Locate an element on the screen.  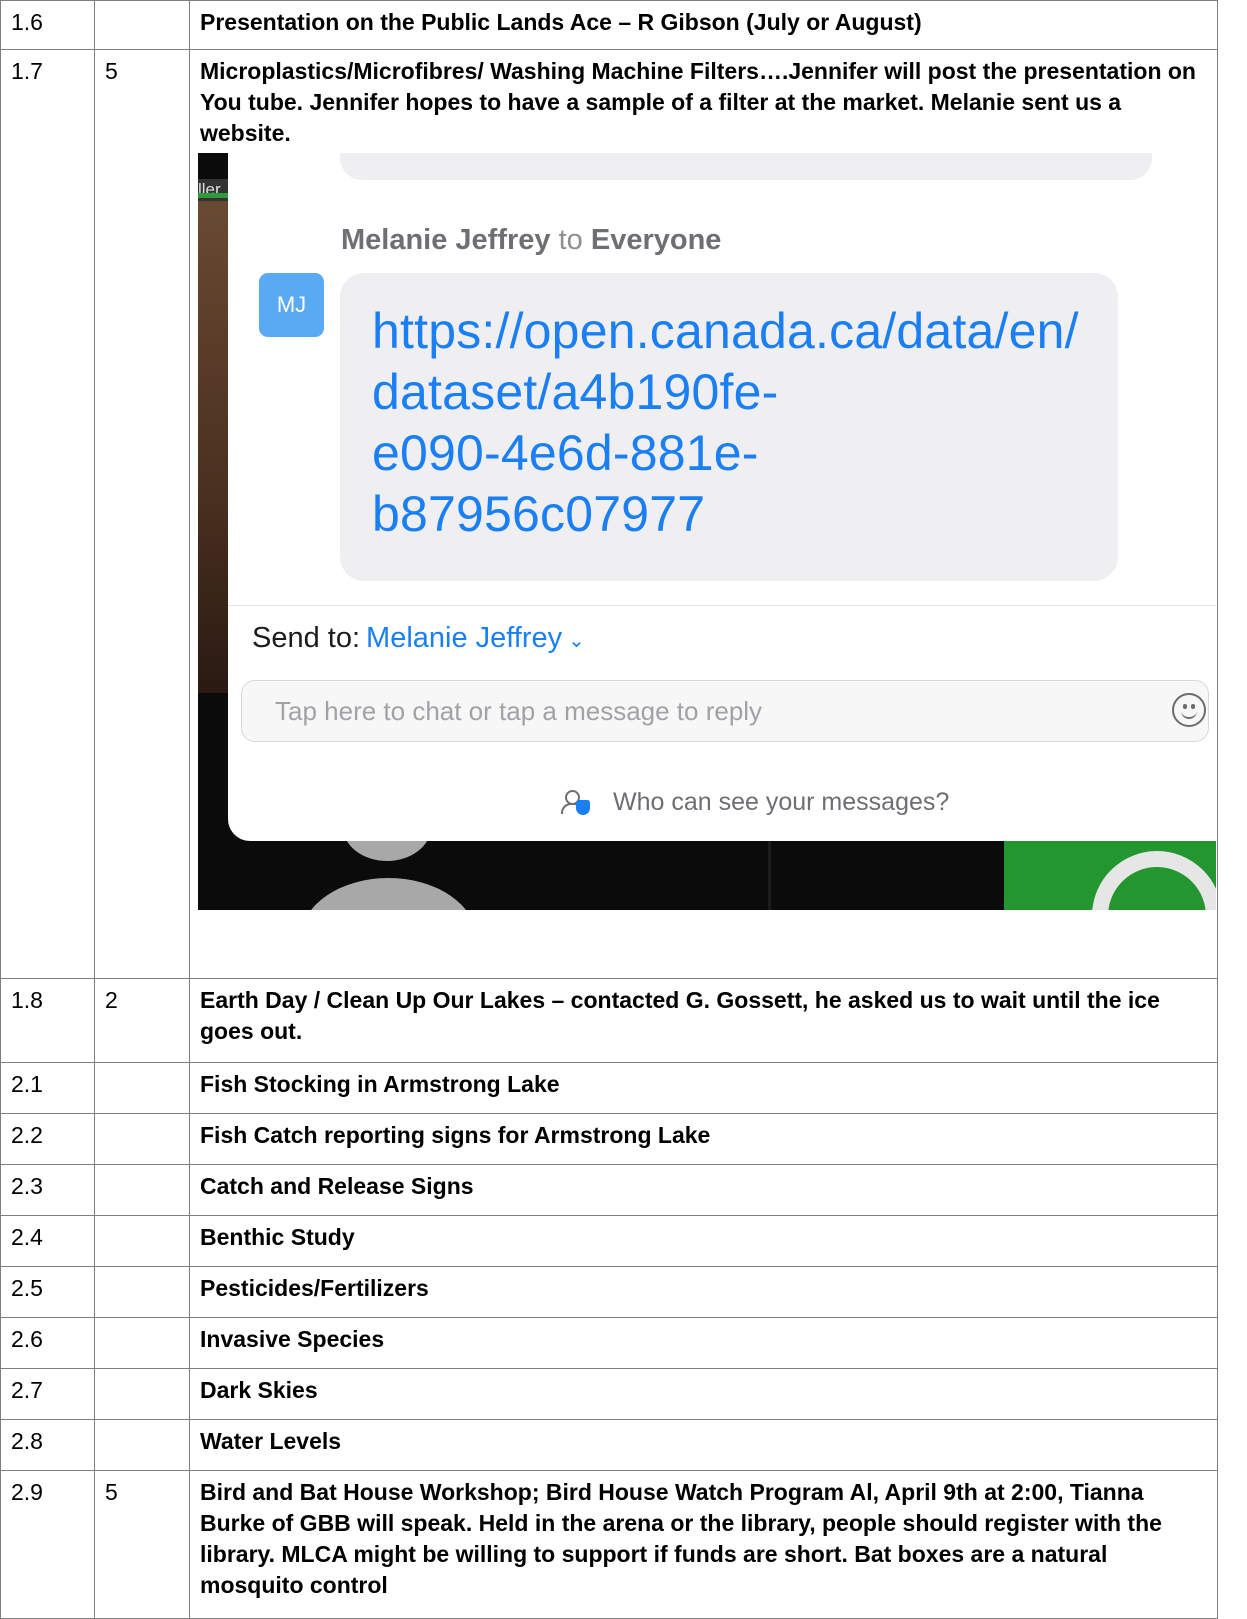
item-text: Water Levels is located at coordinates (703, 1445).